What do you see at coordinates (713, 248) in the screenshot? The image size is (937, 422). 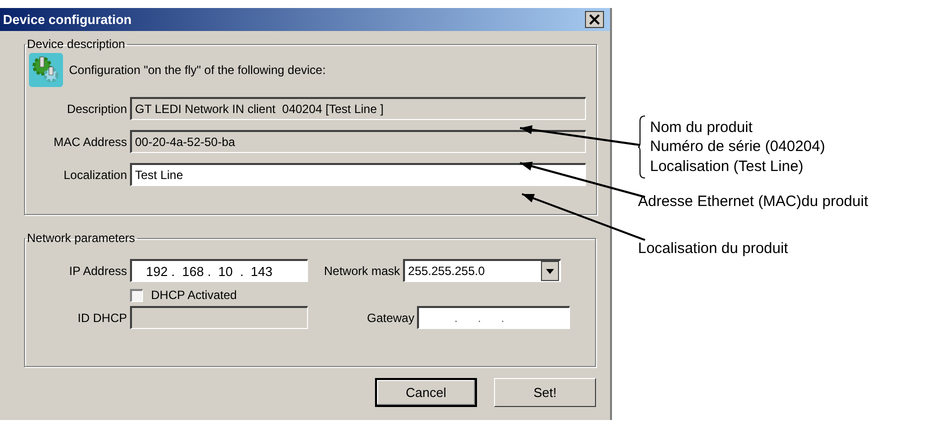 I see `annotation-text: Localisation du produit` at bounding box center [713, 248].